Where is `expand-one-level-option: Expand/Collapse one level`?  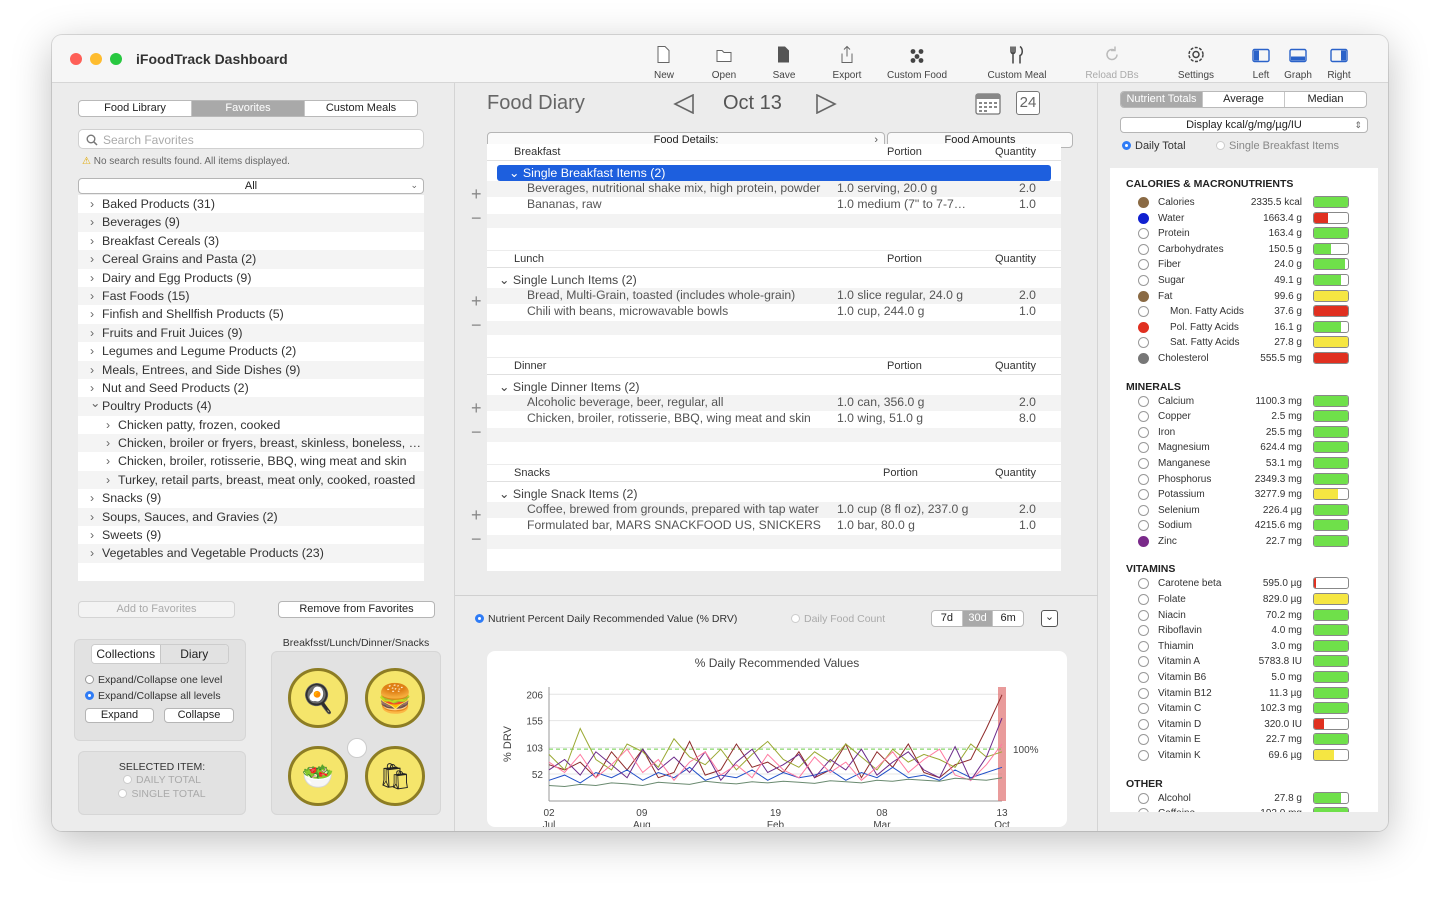
expand-one-level-option: Expand/Collapse one level is located at coordinates (153, 682).